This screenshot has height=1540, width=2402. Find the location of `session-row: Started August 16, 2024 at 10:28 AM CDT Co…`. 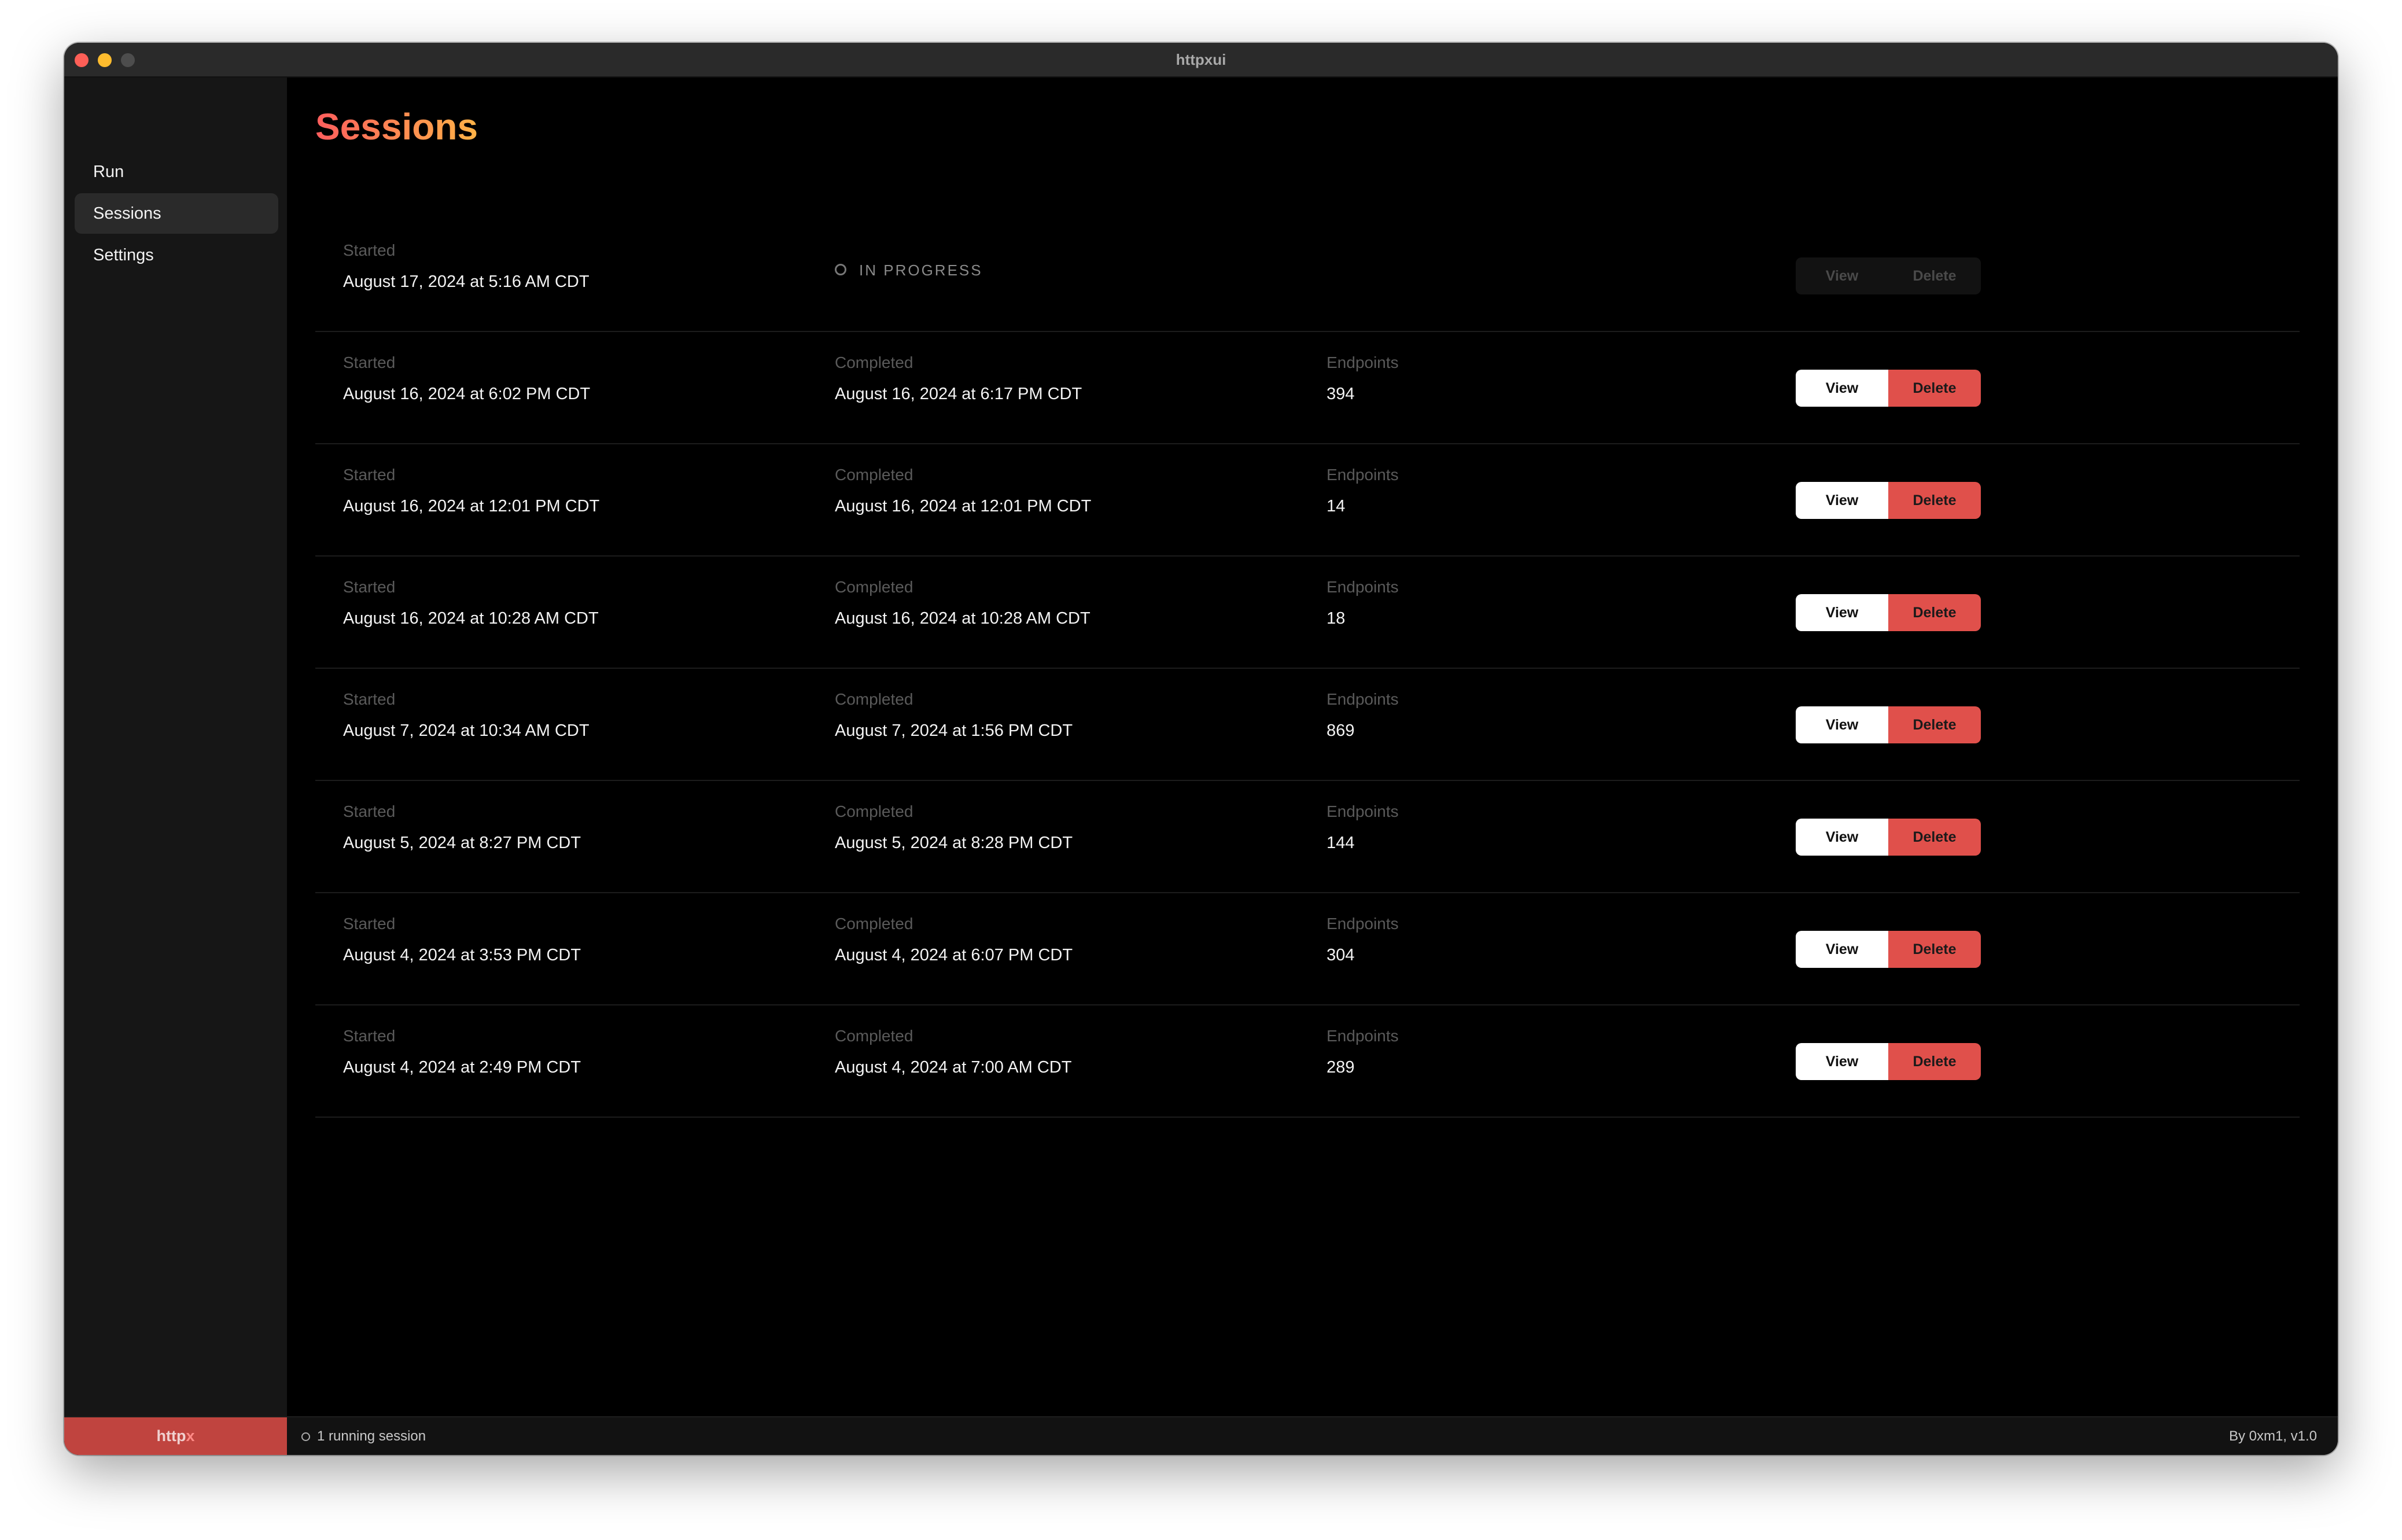

session-row: Started August 16, 2024 at 10:28 AM CDT Co… is located at coordinates (1307, 613).